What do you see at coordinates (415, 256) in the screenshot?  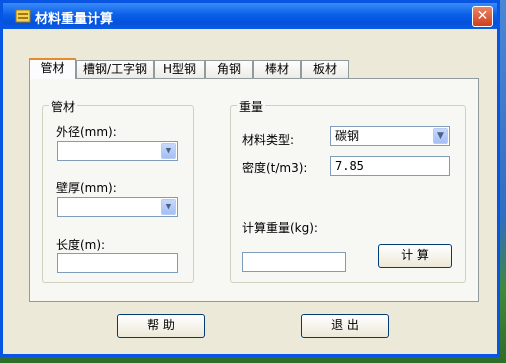 I see `calculate-button: 计 算` at bounding box center [415, 256].